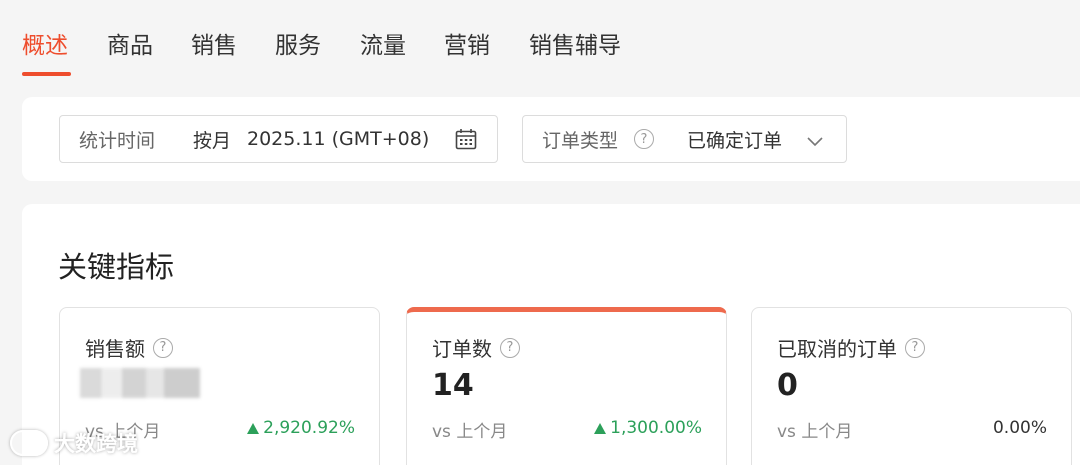 This screenshot has width=1080, height=465. I want to click on metric-change: 2,920.92%, so click(301, 428).